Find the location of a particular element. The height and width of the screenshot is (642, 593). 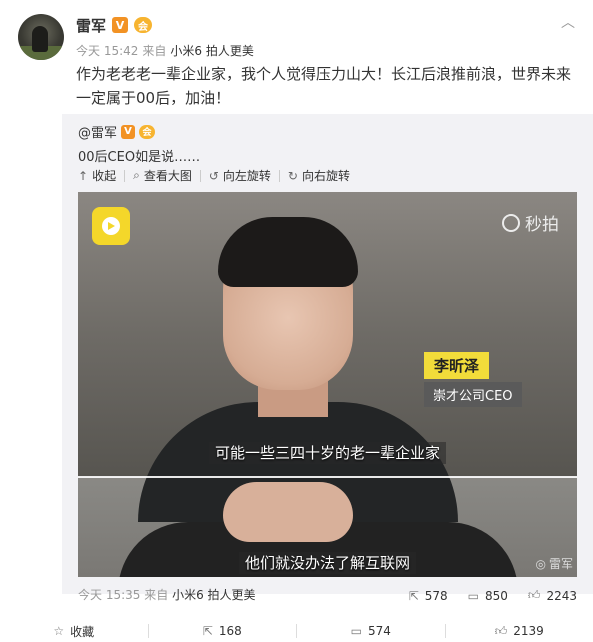

action-bar: ☆ 收藏 ⇱ 168 ▭ 574 👍︎ 2139 is located at coordinates (296, 631).